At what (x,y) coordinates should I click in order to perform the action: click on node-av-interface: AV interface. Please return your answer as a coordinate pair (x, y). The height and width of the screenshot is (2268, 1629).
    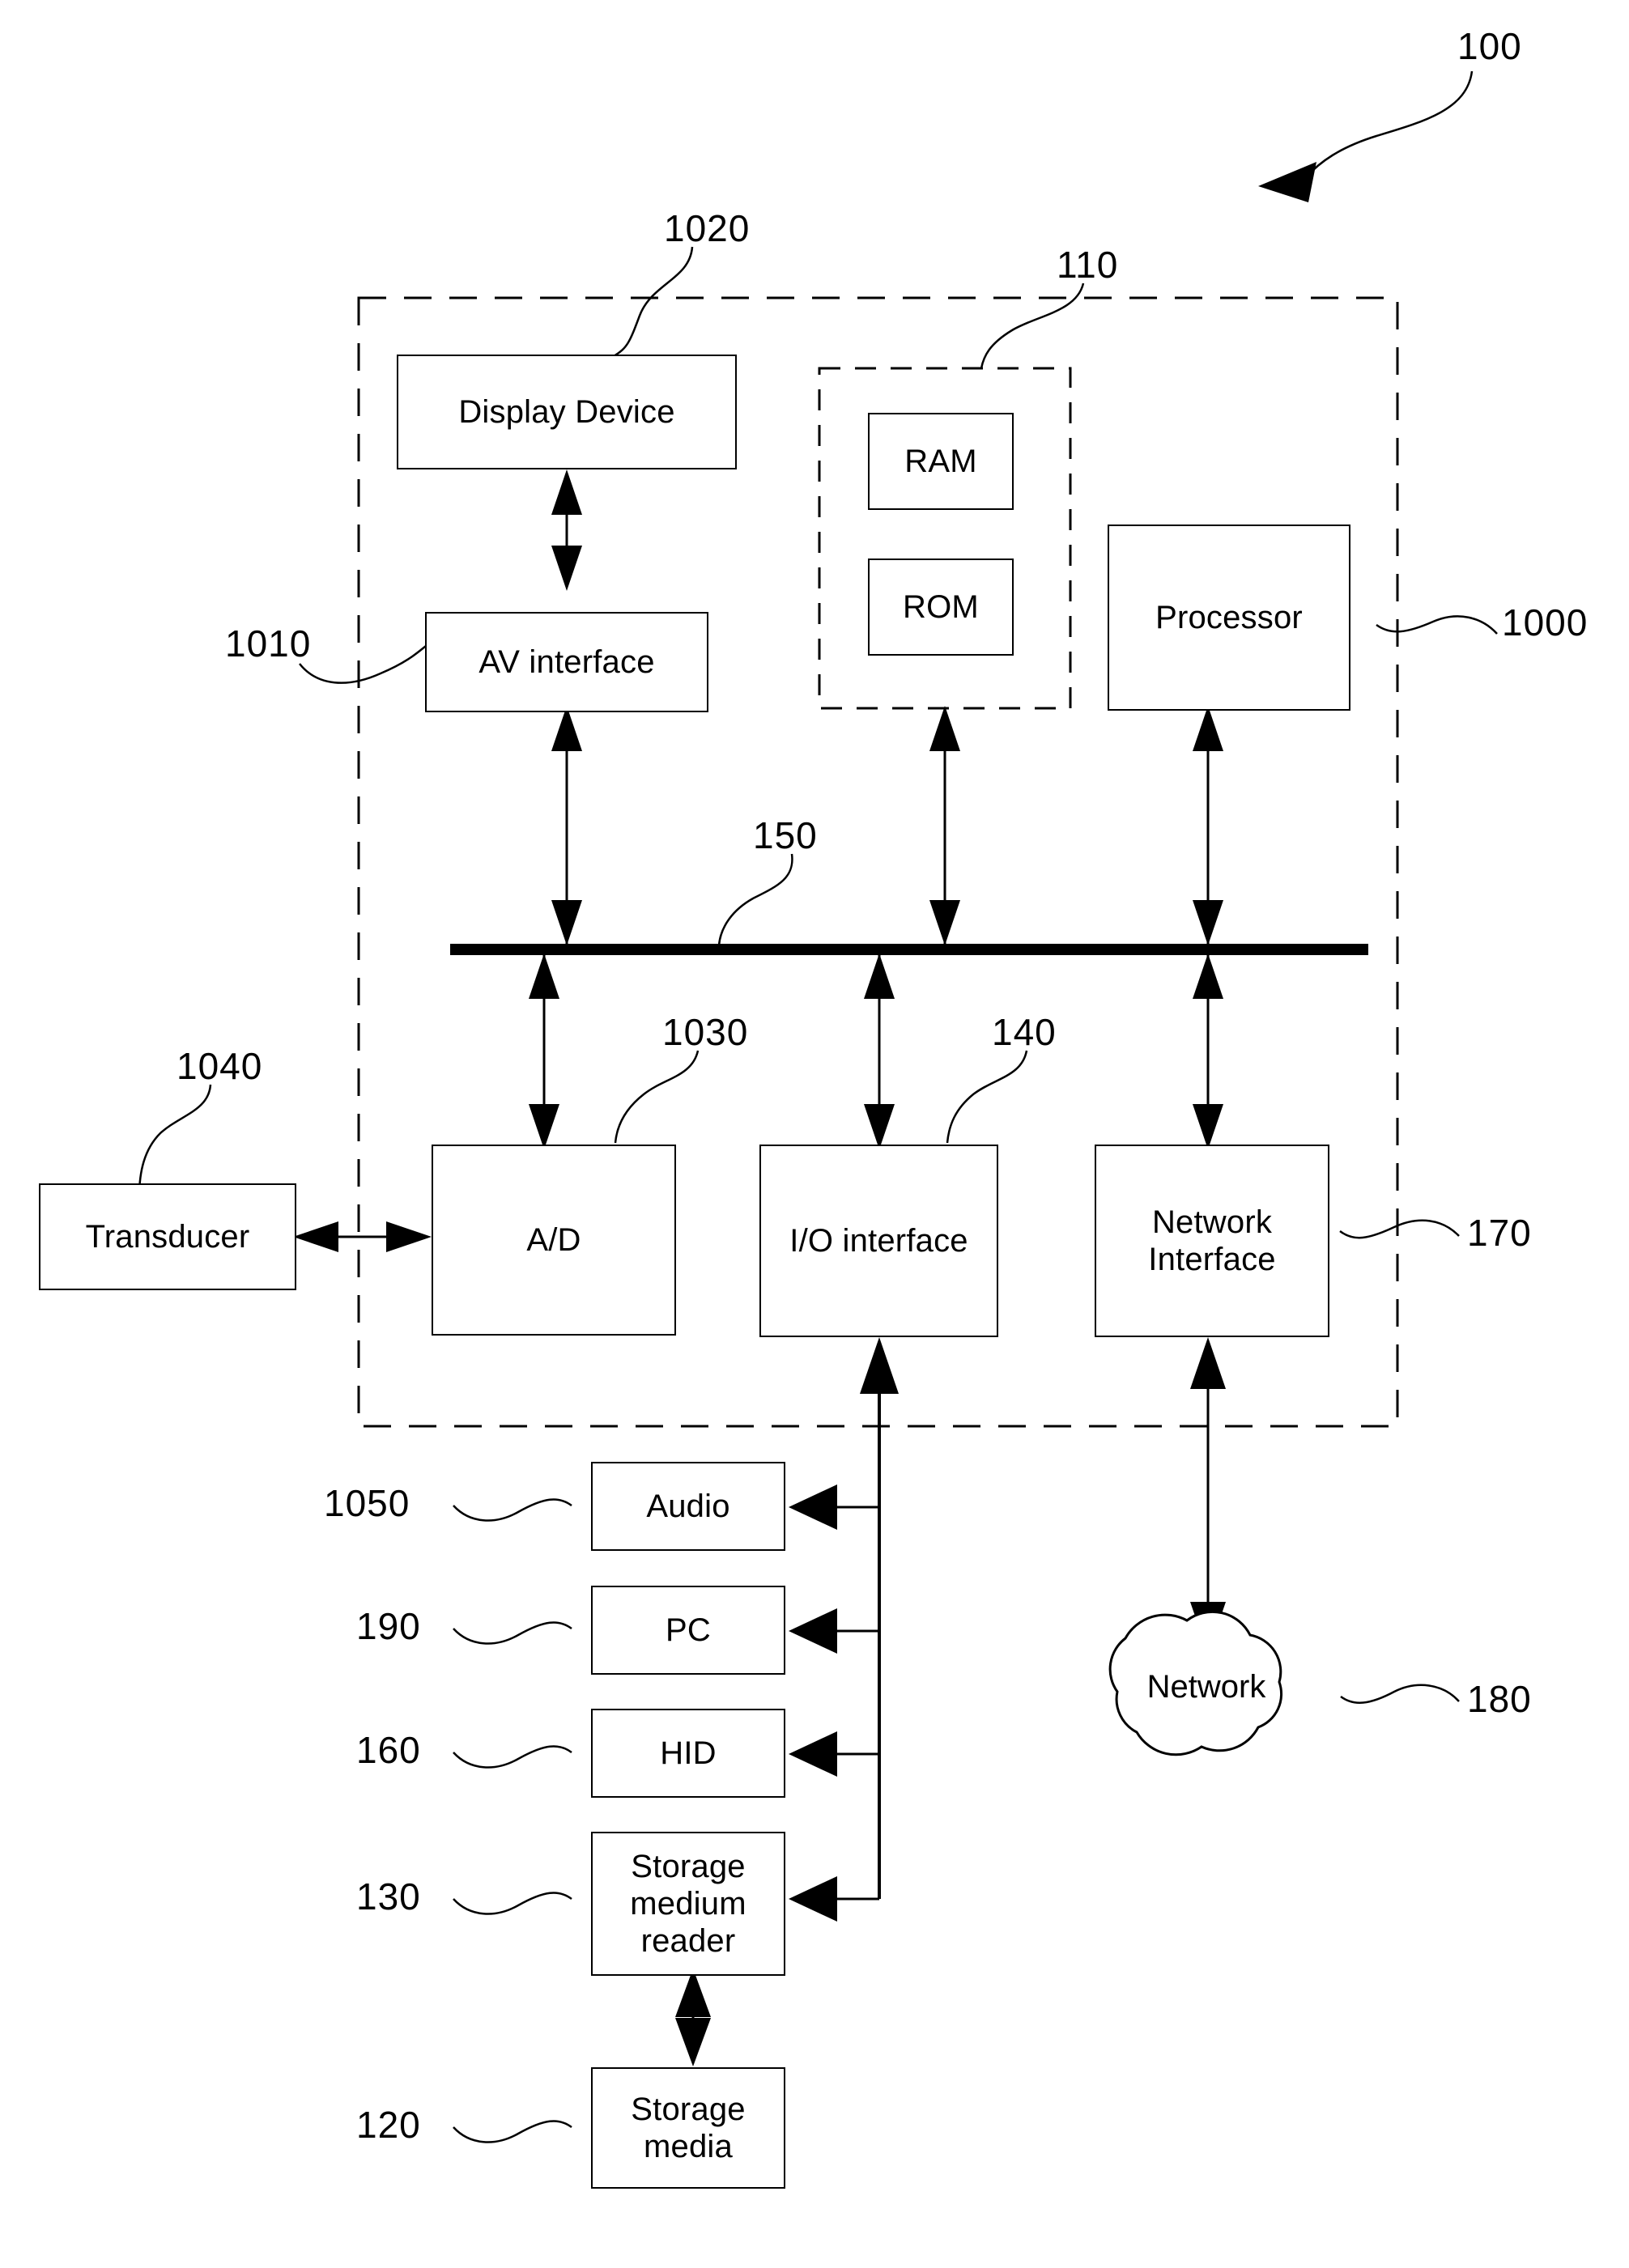
    Looking at the image, I should click on (566, 662).